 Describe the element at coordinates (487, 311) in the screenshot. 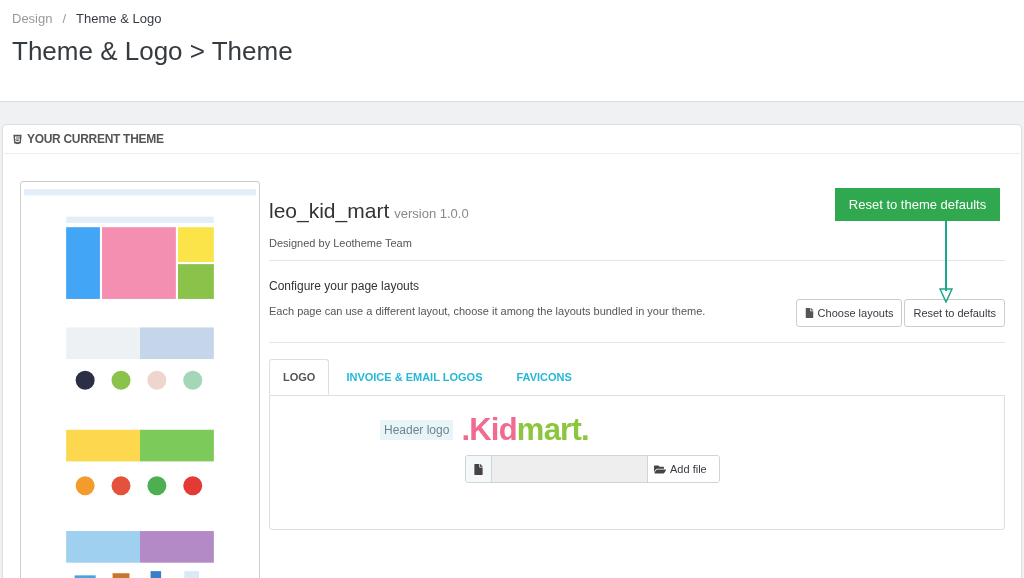

I see `layouts-description: Each page can use a different layout, choose it among the layouts bundled in your theme.` at that location.